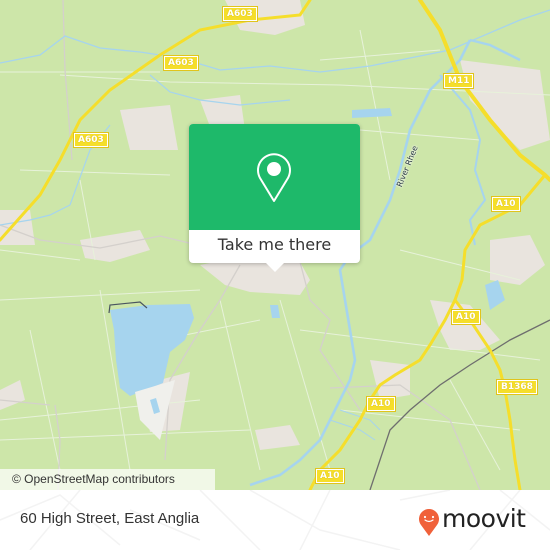 Image resolution: width=550 pixels, height=550 pixels. I want to click on footer-bar: 60 High Street, East Anglia moovit, so click(275, 520).